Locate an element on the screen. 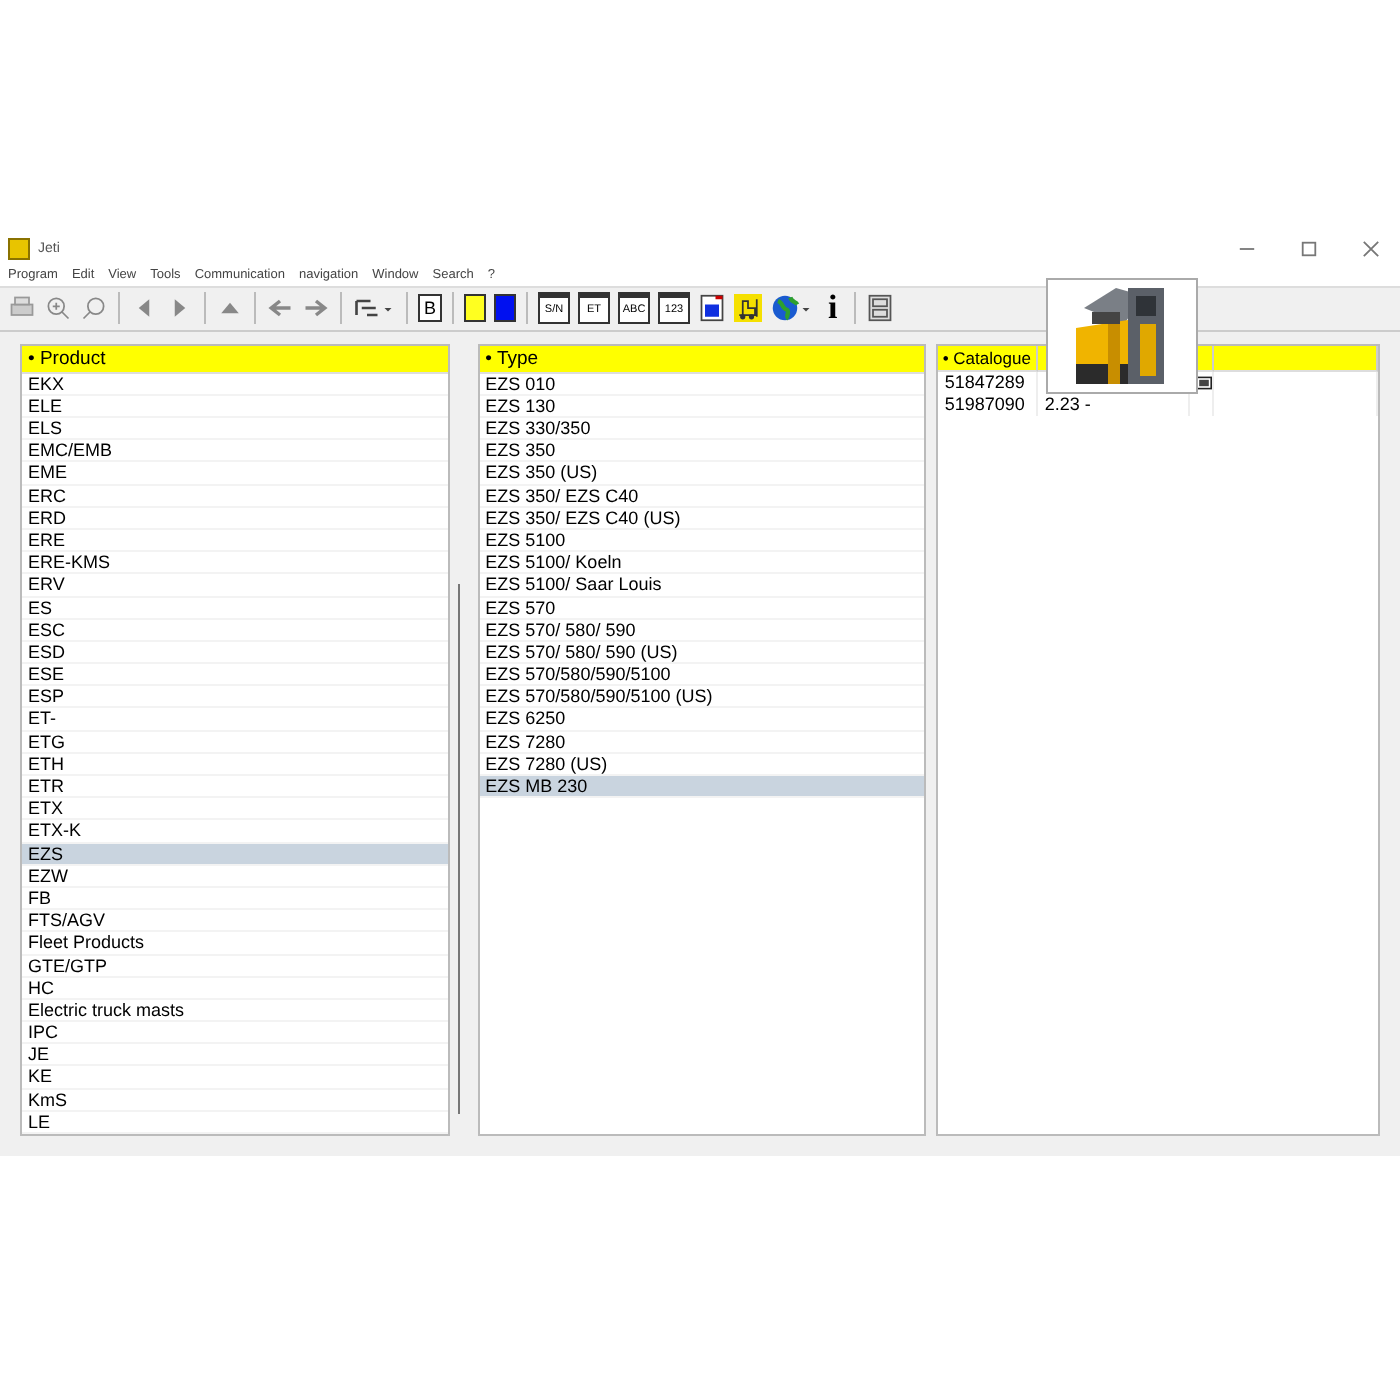 The width and height of the screenshot is (1400, 1400). list-item: ERE is located at coordinates (235, 541).